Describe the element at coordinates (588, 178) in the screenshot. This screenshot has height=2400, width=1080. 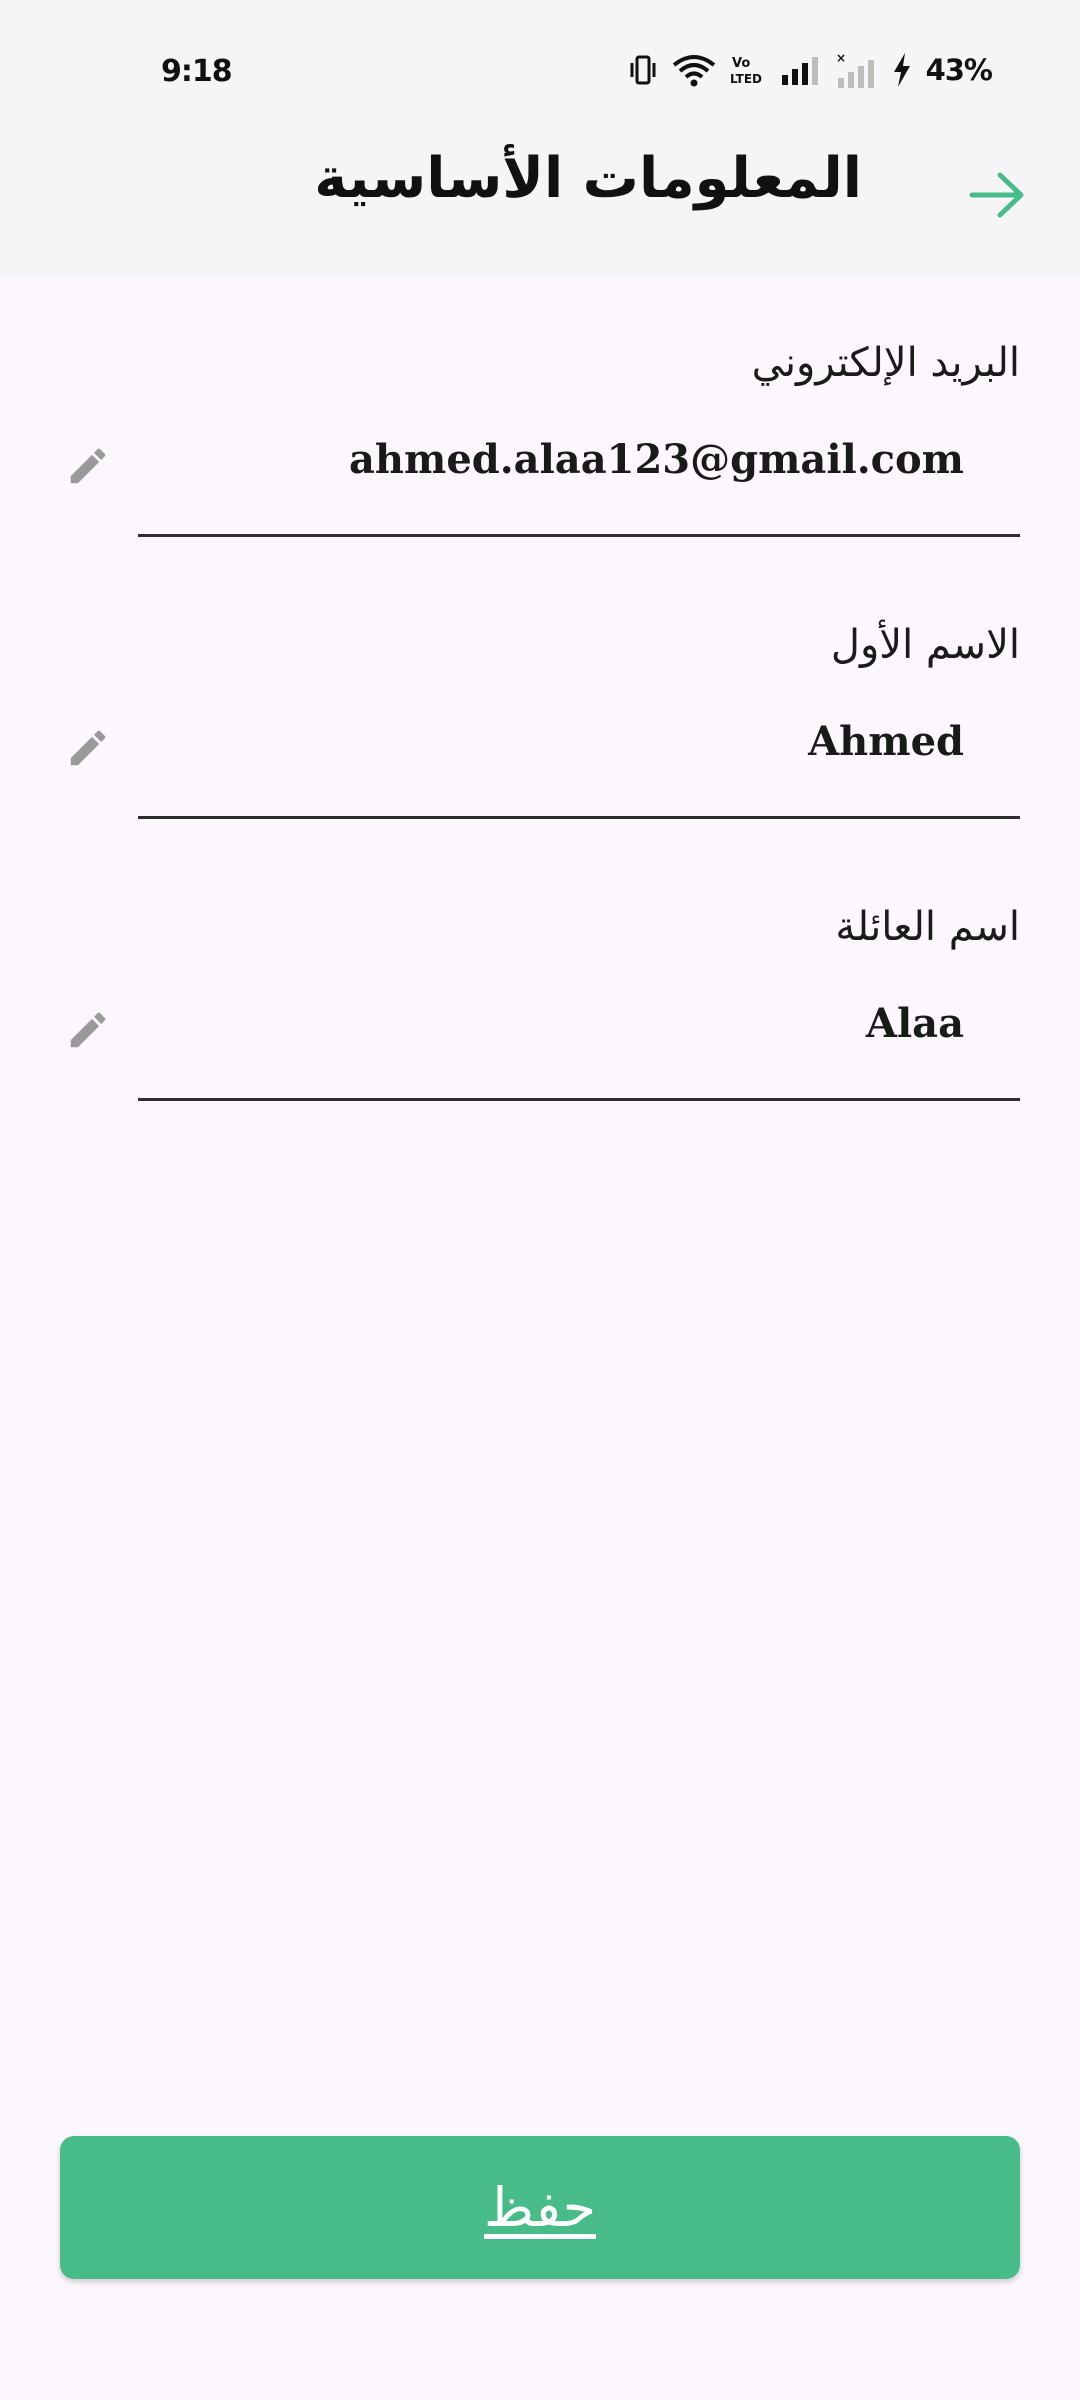
I see `page-title: المعلومات الأساسية` at that location.